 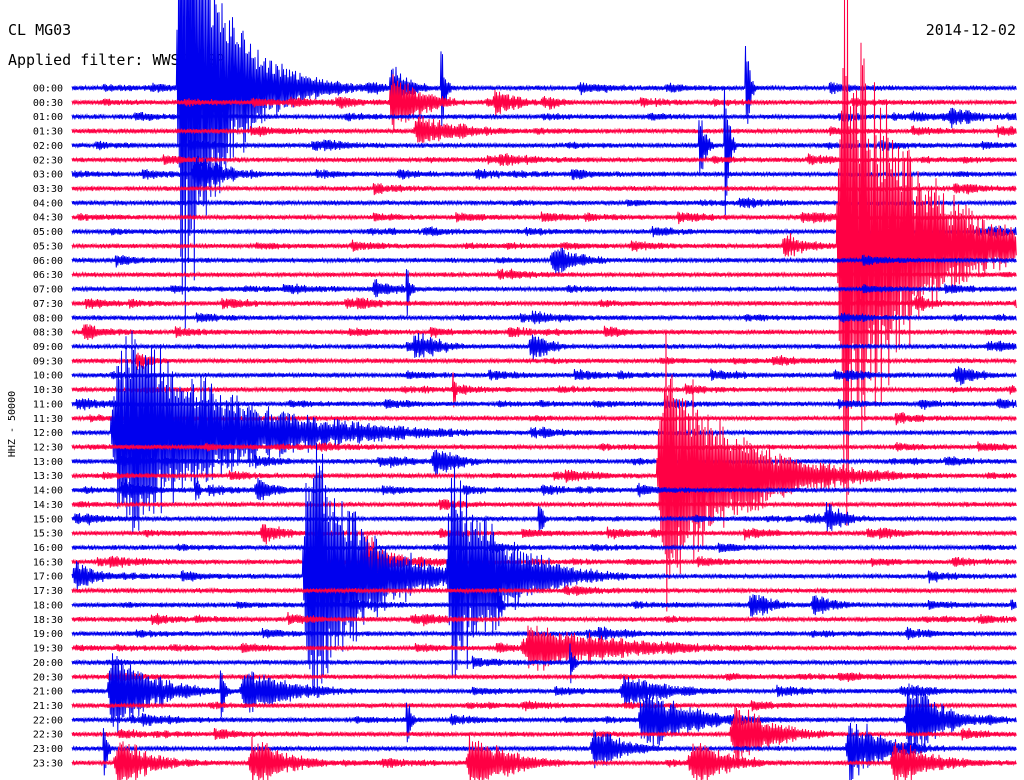 I want to click on time-label: 08:00, so click(x=48, y=318).